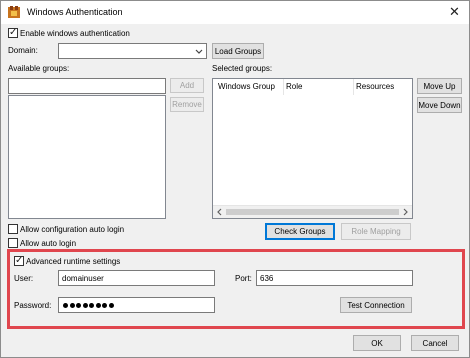 The image size is (470, 358). Describe the element at coordinates (375, 86) in the screenshot. I see `column-header-resources: Resources` at that location.